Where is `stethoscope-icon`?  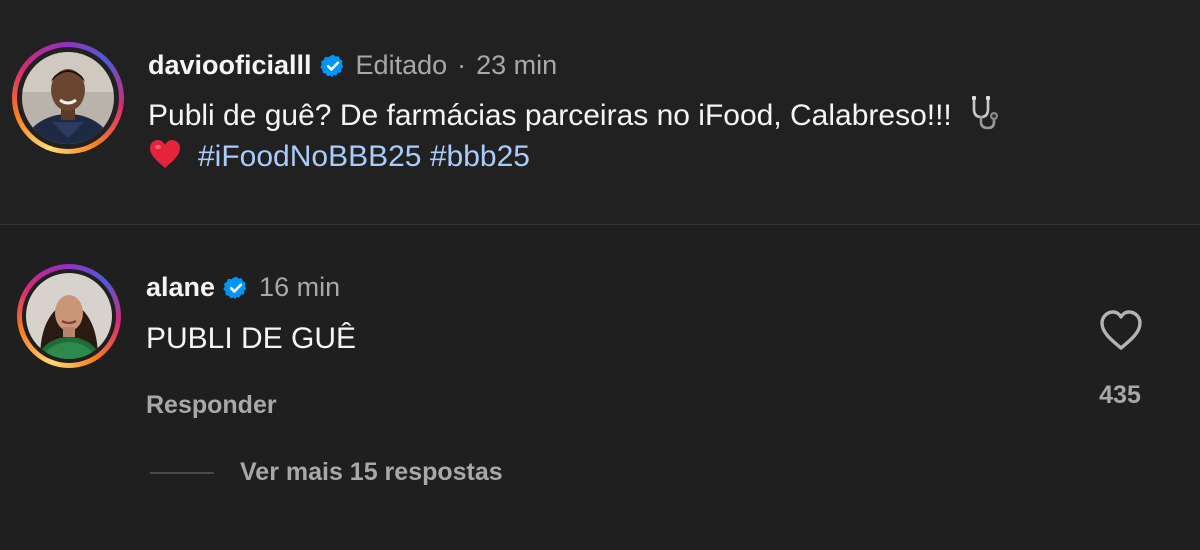
stethoscope-icon is located at coordinates (984, 113).